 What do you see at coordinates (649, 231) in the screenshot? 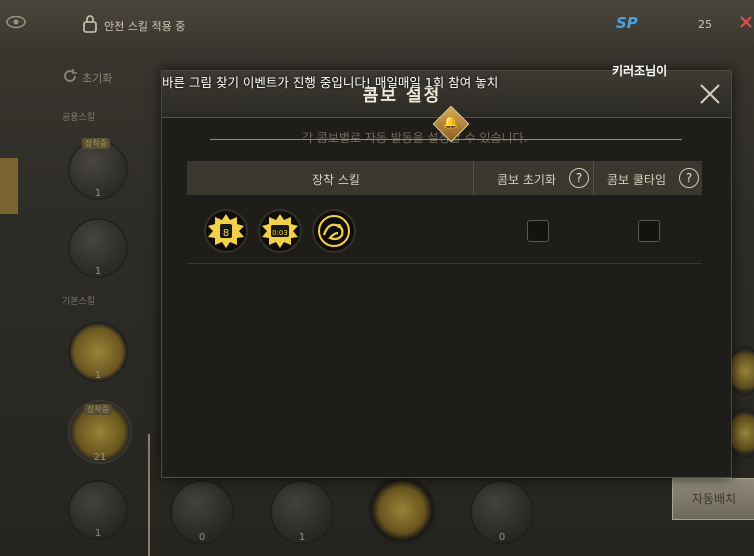
I see `combo-cooltime-checkbox` at bounding box center [649, 231].